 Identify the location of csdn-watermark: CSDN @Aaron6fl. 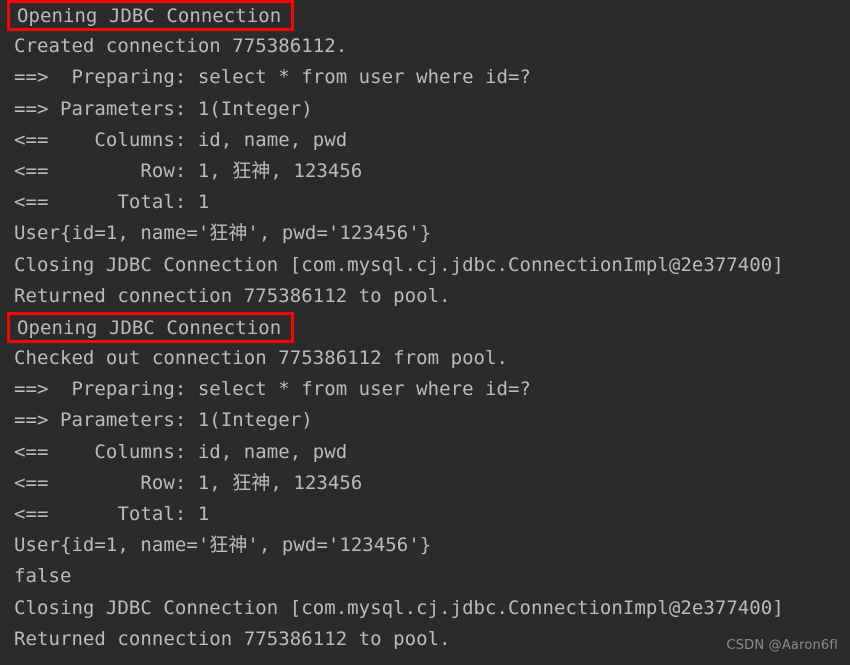
(782, 645).